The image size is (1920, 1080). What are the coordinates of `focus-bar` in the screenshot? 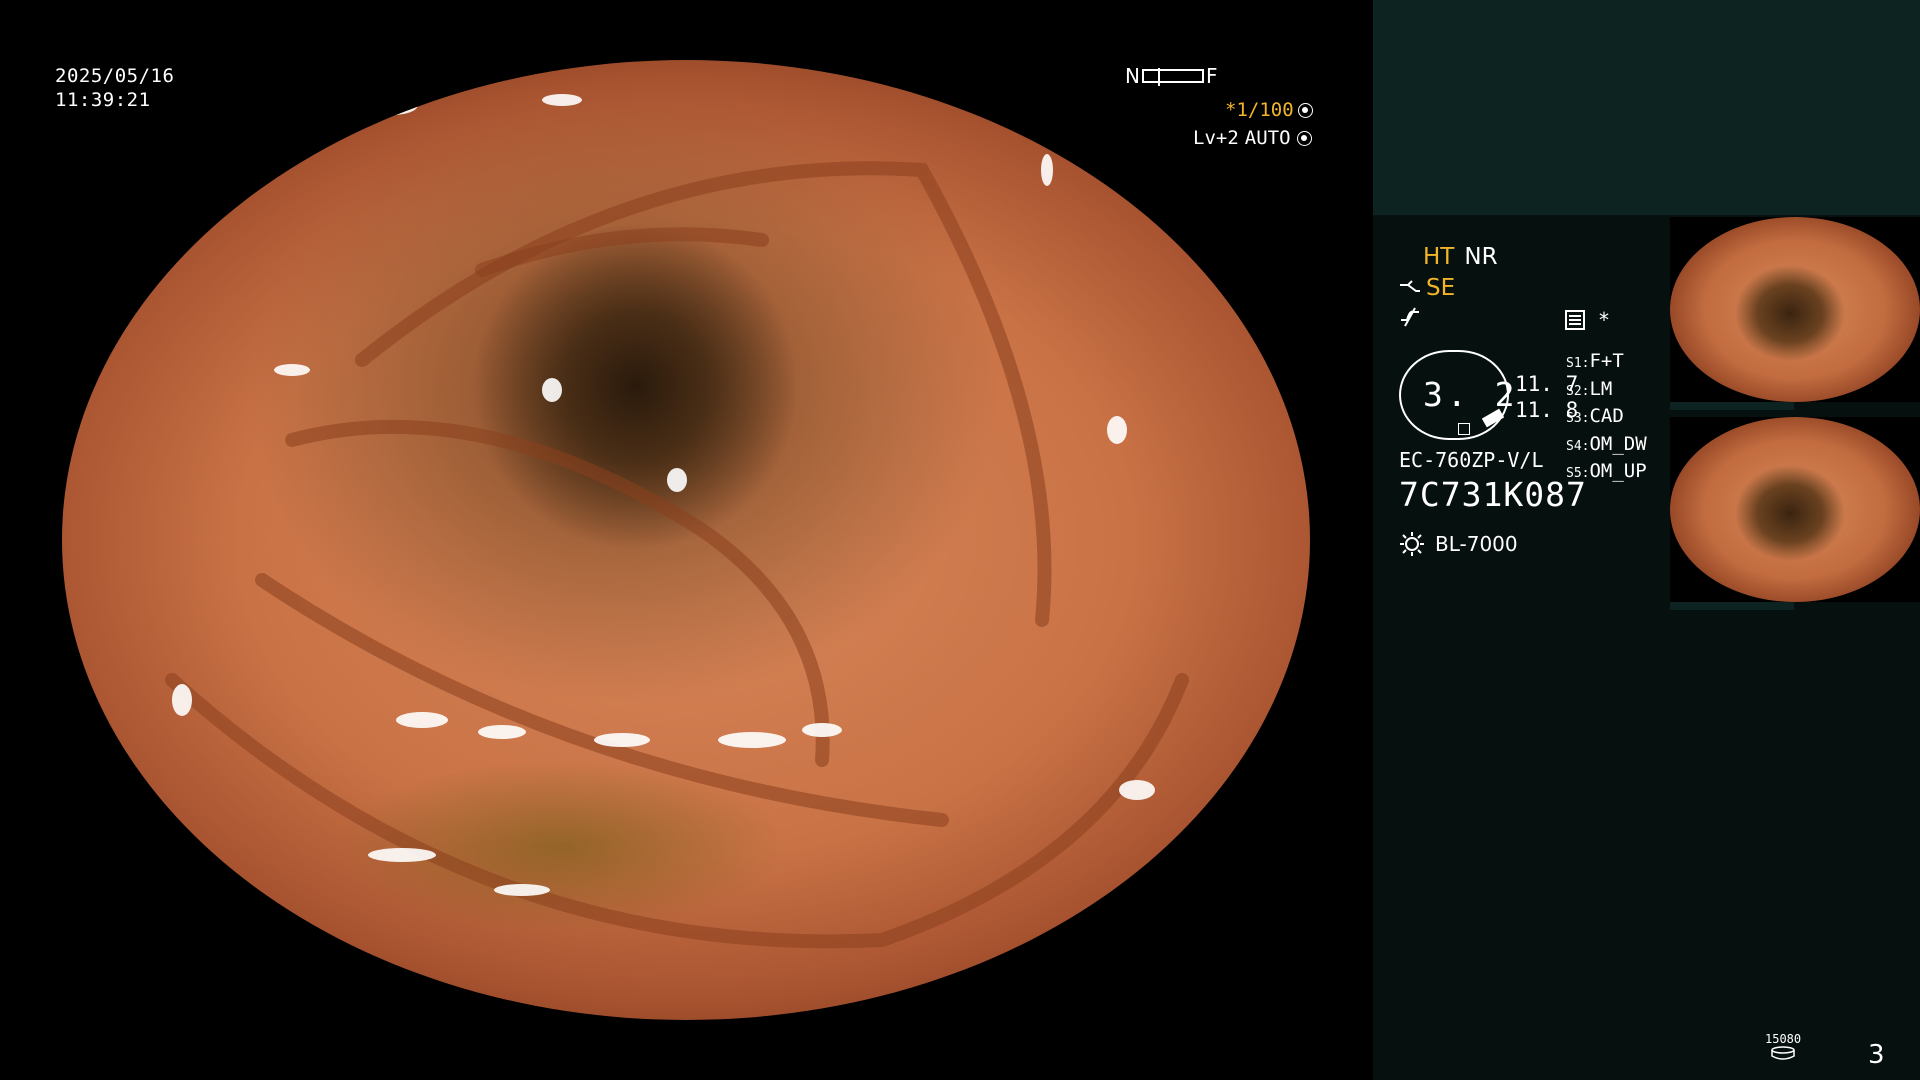 It's located at (1172, 77).